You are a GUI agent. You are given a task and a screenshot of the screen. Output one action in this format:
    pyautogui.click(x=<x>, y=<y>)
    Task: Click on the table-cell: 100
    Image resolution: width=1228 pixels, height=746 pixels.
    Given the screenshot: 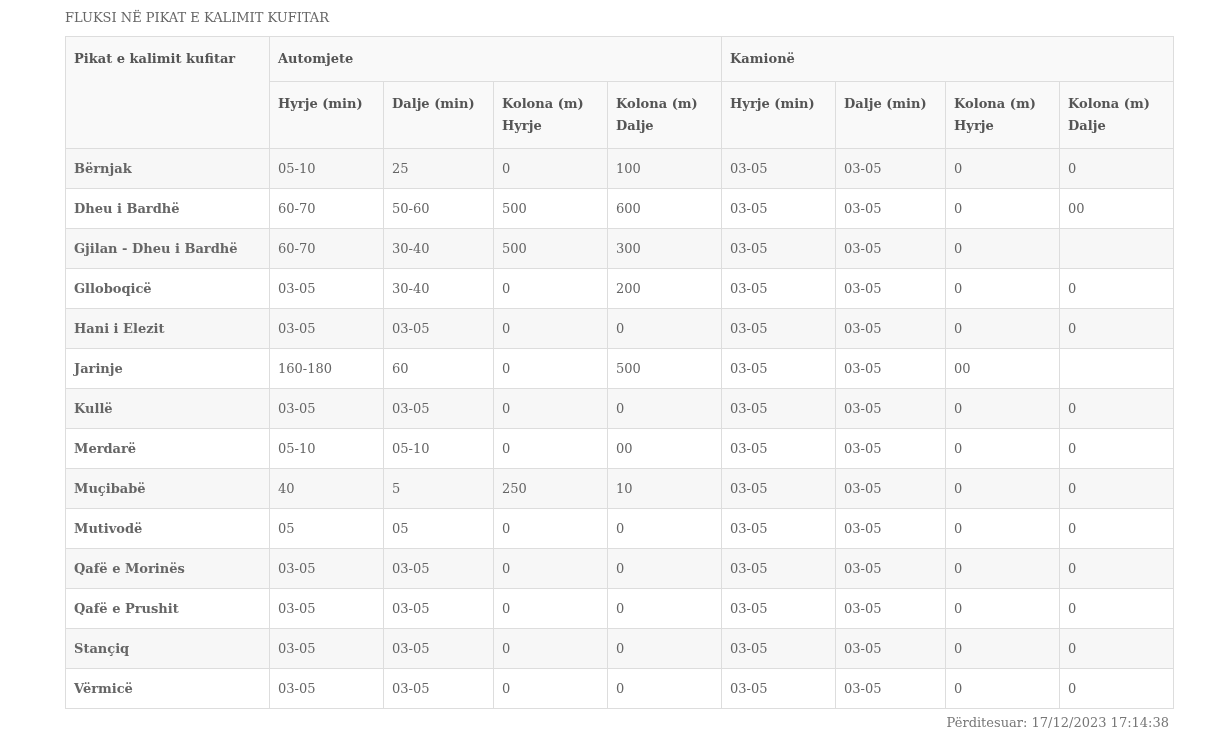 What is the action you would take?
    pyautogui.click(x=664, y=168)
    